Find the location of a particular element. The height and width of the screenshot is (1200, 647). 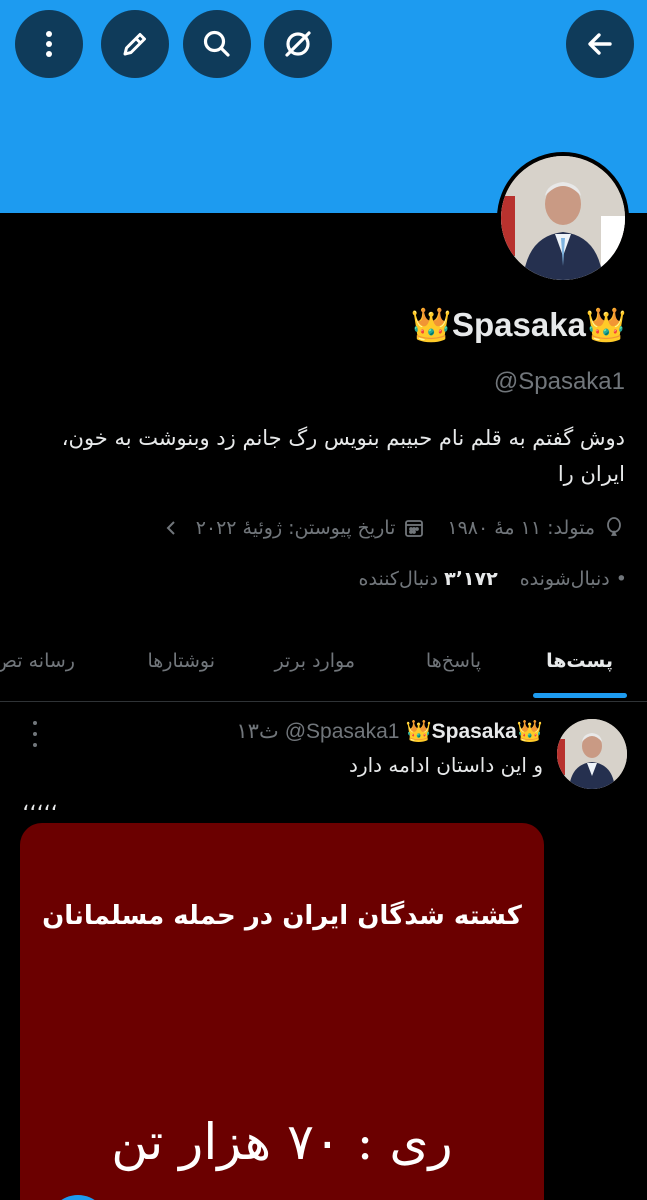

chevron-left-icon is located at coordinates (171, 528).